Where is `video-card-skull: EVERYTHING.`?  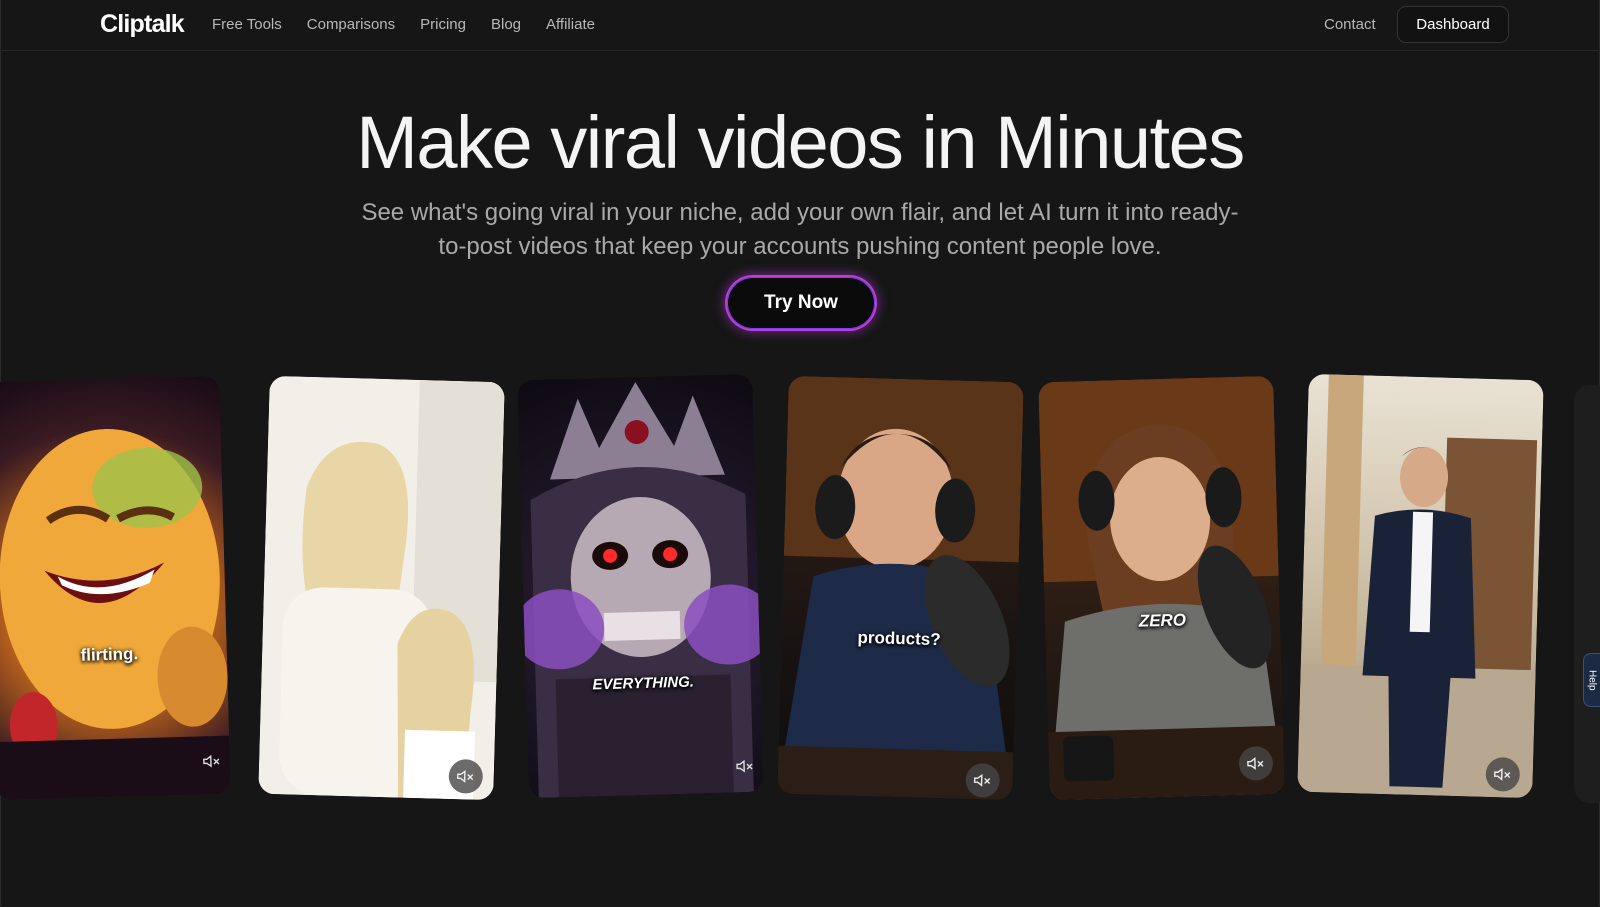
video-card-skull: EVERYTHING. is located at coordinates (640, 586).